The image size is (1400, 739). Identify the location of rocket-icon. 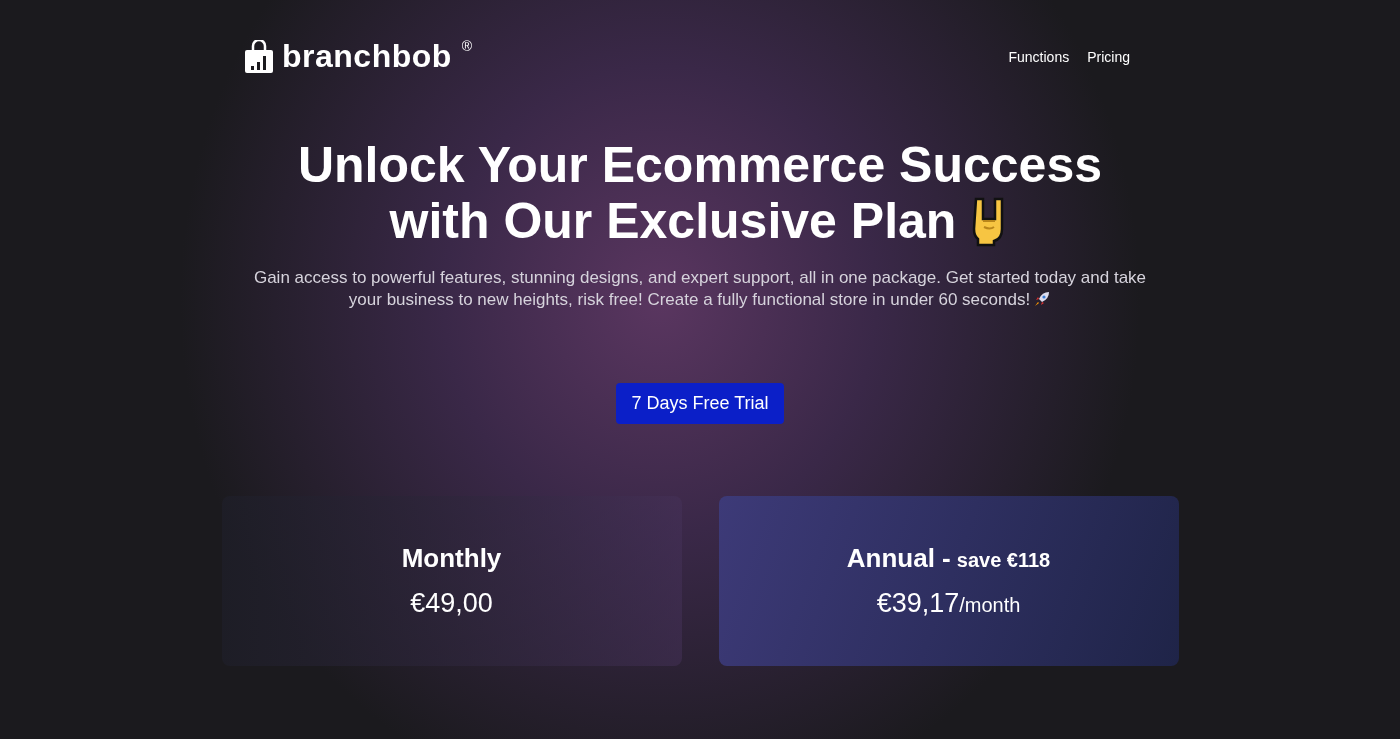
(1042, 299).